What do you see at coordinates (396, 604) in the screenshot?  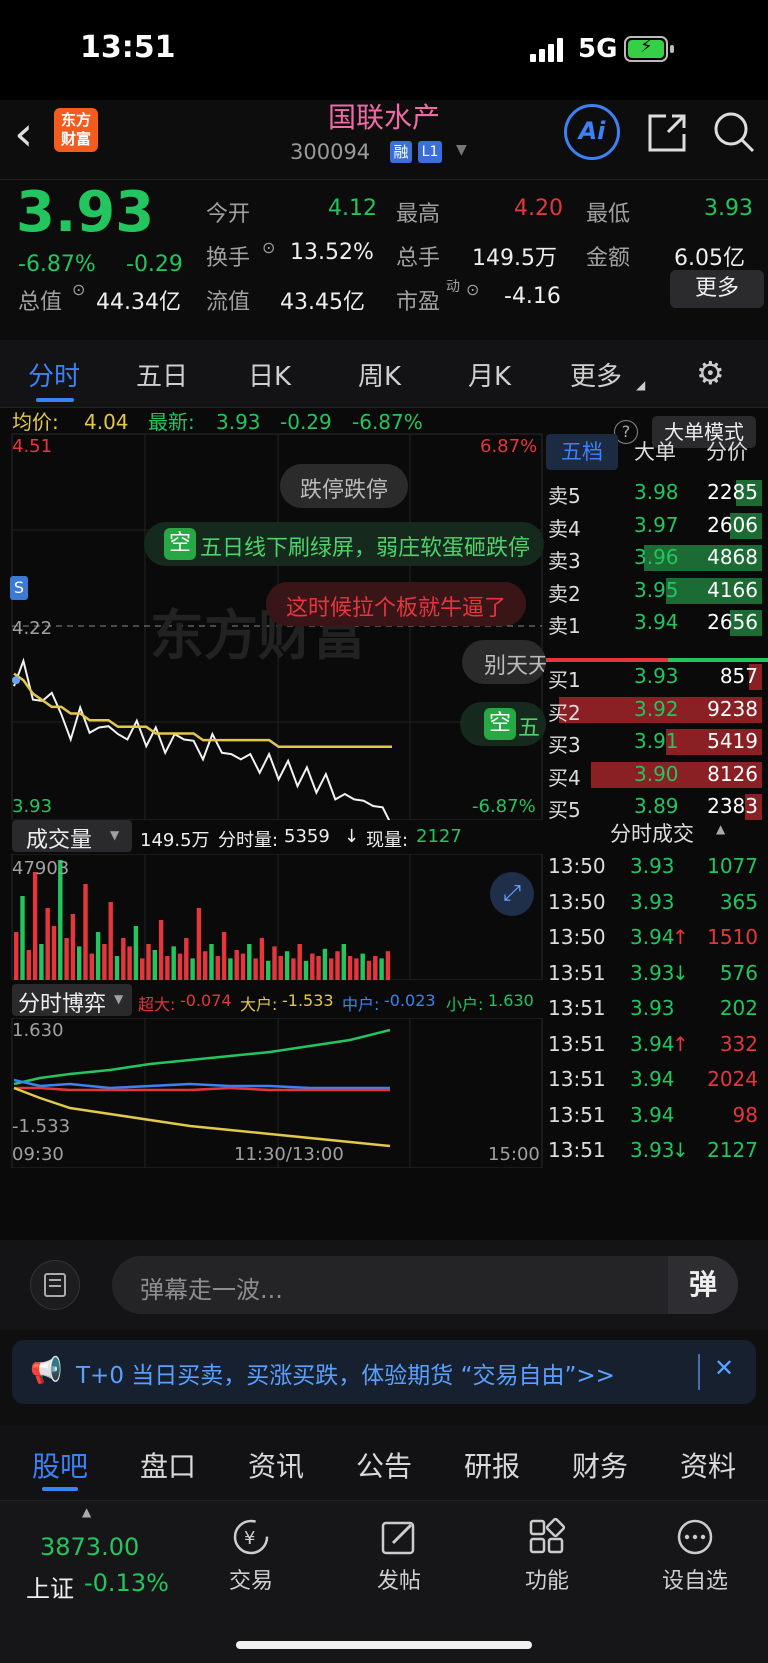 I see `danmu-bubble: 这时候拉个板就牛逼了` at bounding box center [396, 604].